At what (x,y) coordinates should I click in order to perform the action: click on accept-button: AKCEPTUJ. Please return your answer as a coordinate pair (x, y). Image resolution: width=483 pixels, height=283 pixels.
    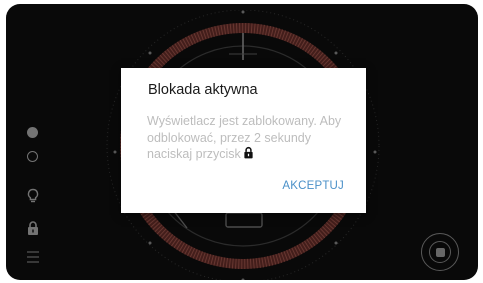
    Looking at the image, I should click on (313, 186).